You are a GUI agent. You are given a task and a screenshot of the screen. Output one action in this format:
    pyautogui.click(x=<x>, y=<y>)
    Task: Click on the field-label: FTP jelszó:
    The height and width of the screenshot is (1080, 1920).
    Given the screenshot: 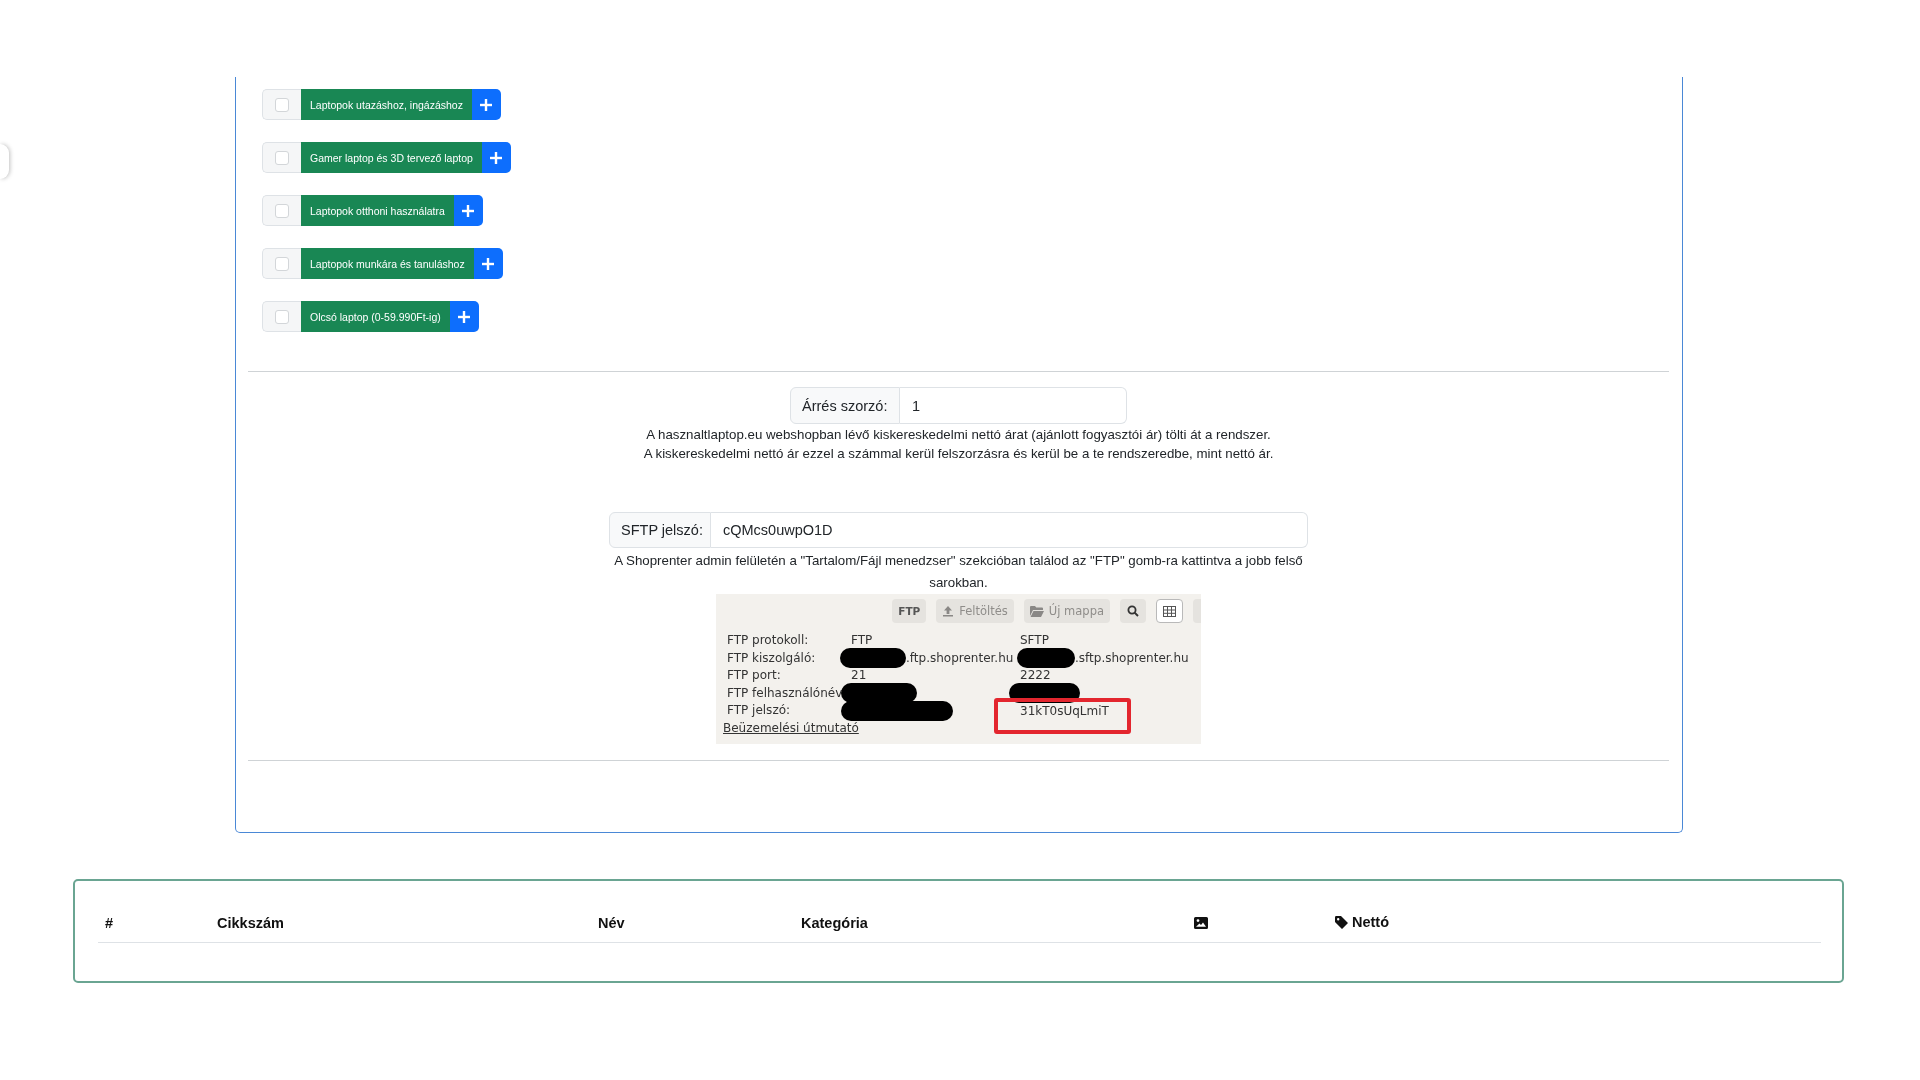 What is the action you would take?
    pyautogui.click(x=759, y=711)
    